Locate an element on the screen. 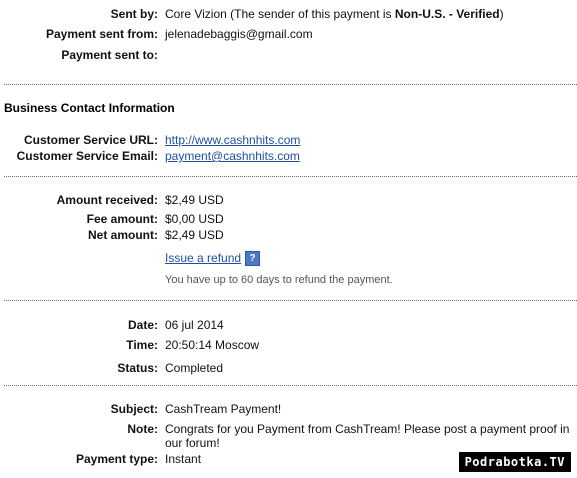 The width and height of the screenshot is (577, 478). amount-received-value: $2,49 USD is located at coordinates (194, 200).